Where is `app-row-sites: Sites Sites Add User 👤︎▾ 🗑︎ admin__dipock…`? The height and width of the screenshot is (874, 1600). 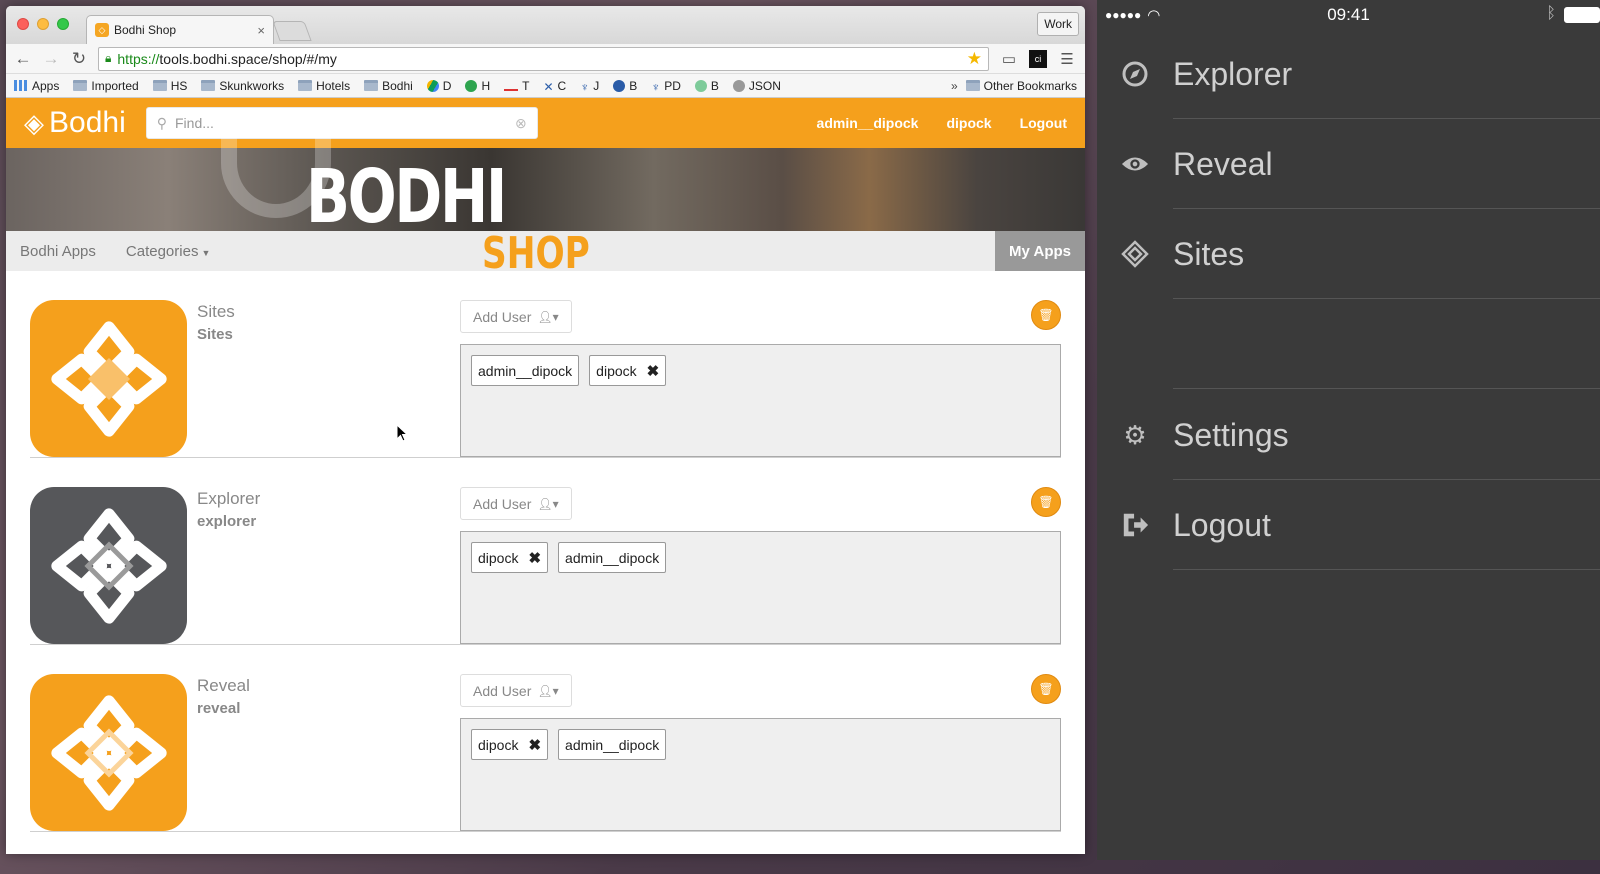
app-row-sites: Sites Sites Add User 👤︎▾ 🗑︎ admin__dipock… is located at coordinates (545, 364).